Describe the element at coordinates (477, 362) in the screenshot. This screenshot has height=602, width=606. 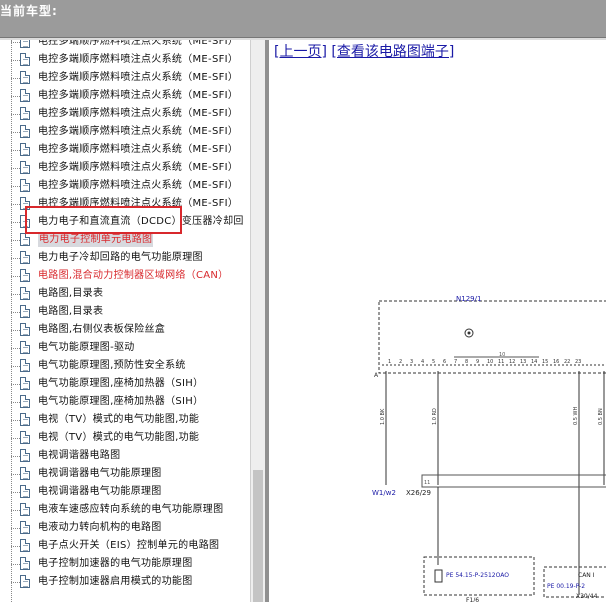
I see `pin-number: 9` at that location.